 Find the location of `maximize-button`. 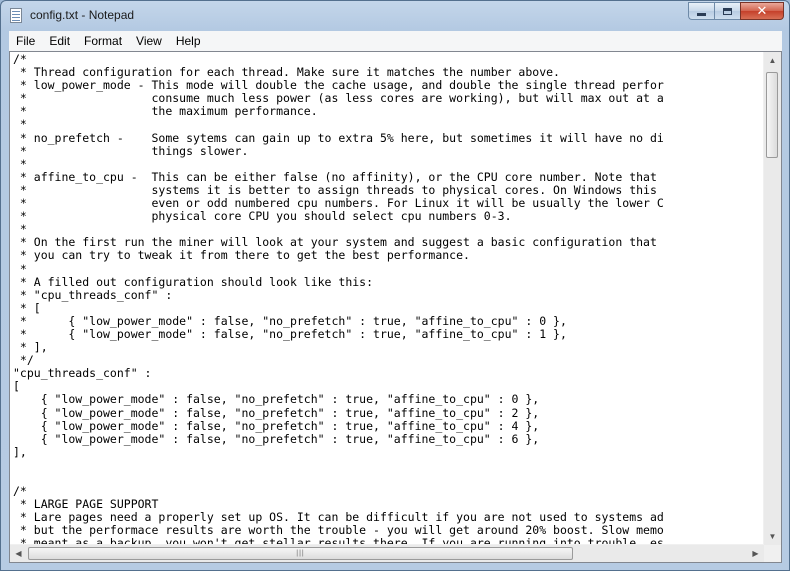

maximize-button is located at coordinates (727, 11).